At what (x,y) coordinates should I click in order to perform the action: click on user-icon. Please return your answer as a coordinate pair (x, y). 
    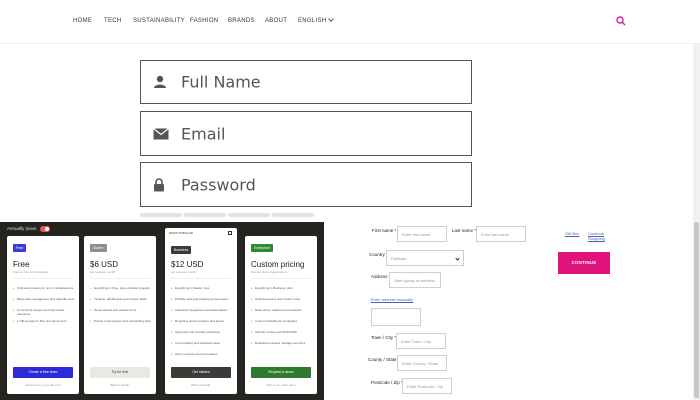
    Looking at the image, I should click on (160, 81).